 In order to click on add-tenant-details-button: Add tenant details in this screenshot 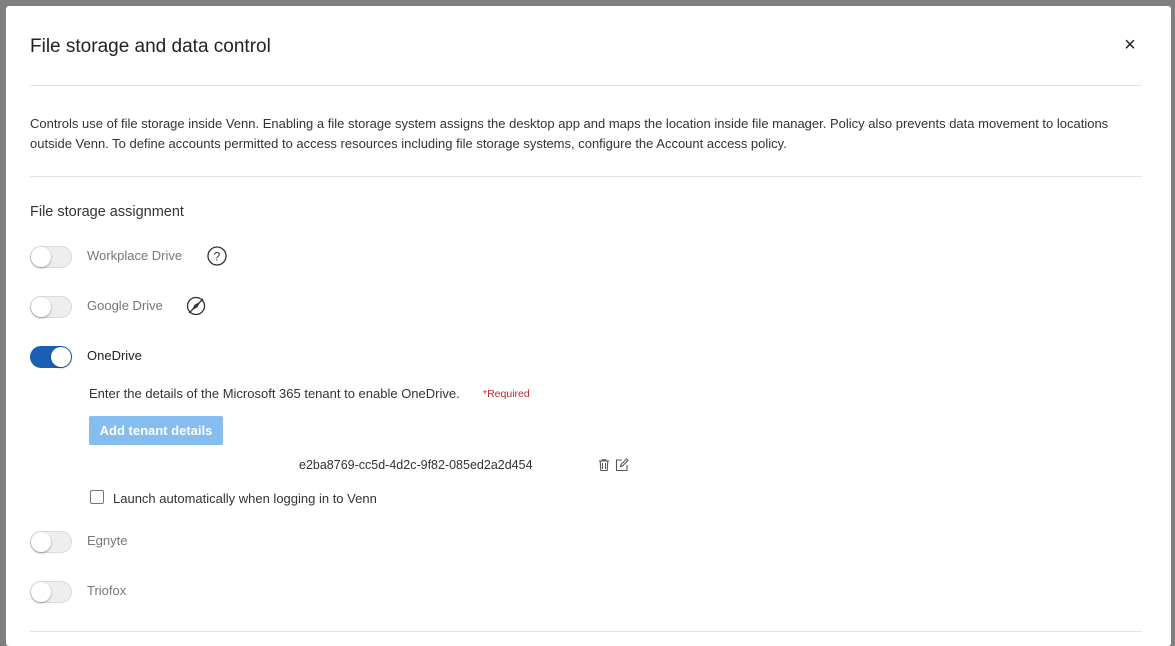, I will do `click(156, 430)`.